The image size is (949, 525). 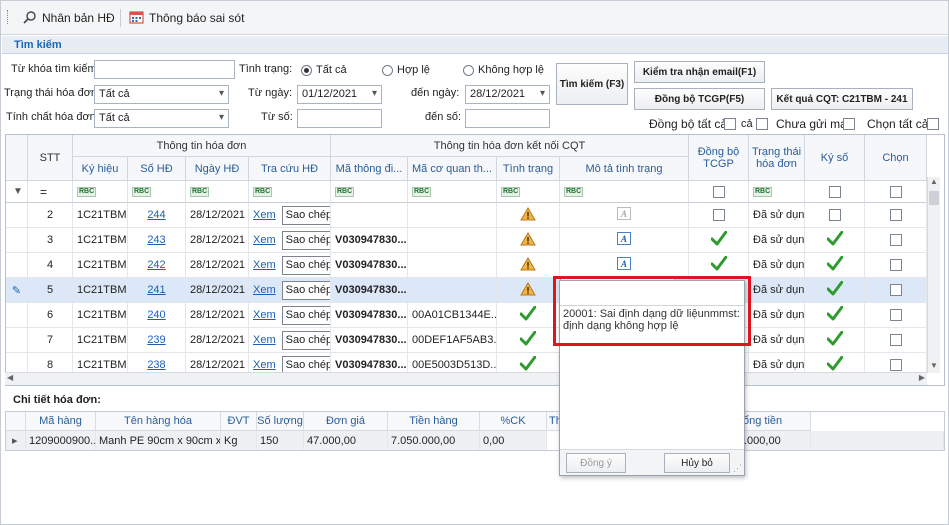 I want to click on status-radio-all: Tất cả, so click(x=324, y=70).